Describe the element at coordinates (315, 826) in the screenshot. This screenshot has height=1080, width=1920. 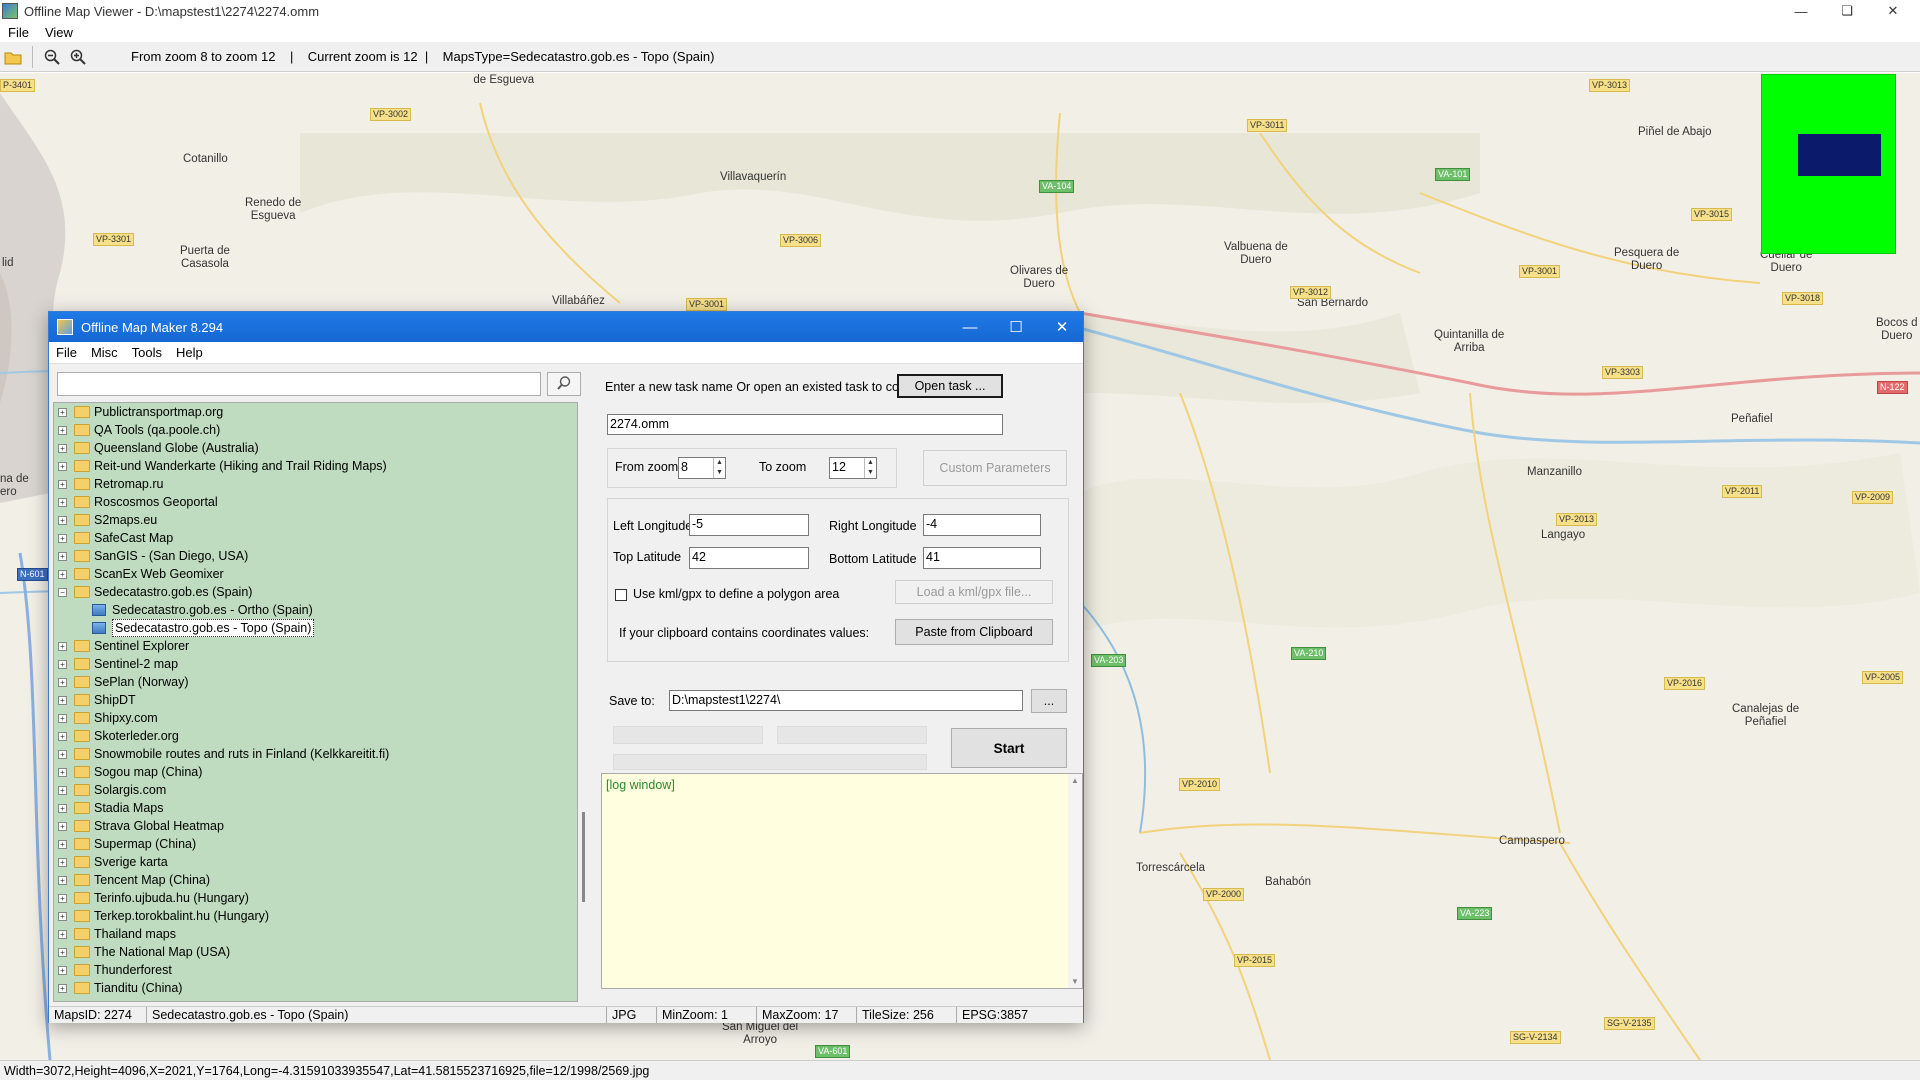
I see `tree-item: + Strava Global Heatmap` at that location.